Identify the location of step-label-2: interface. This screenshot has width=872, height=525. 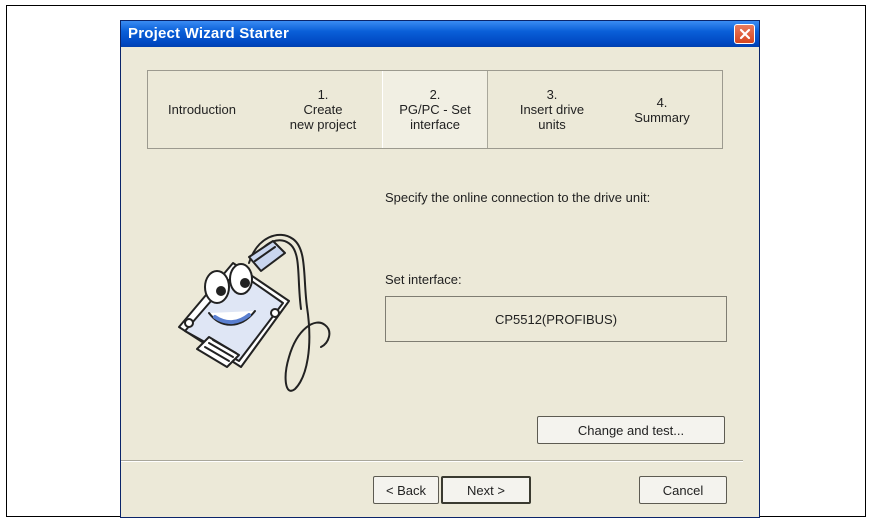
(435, 124).